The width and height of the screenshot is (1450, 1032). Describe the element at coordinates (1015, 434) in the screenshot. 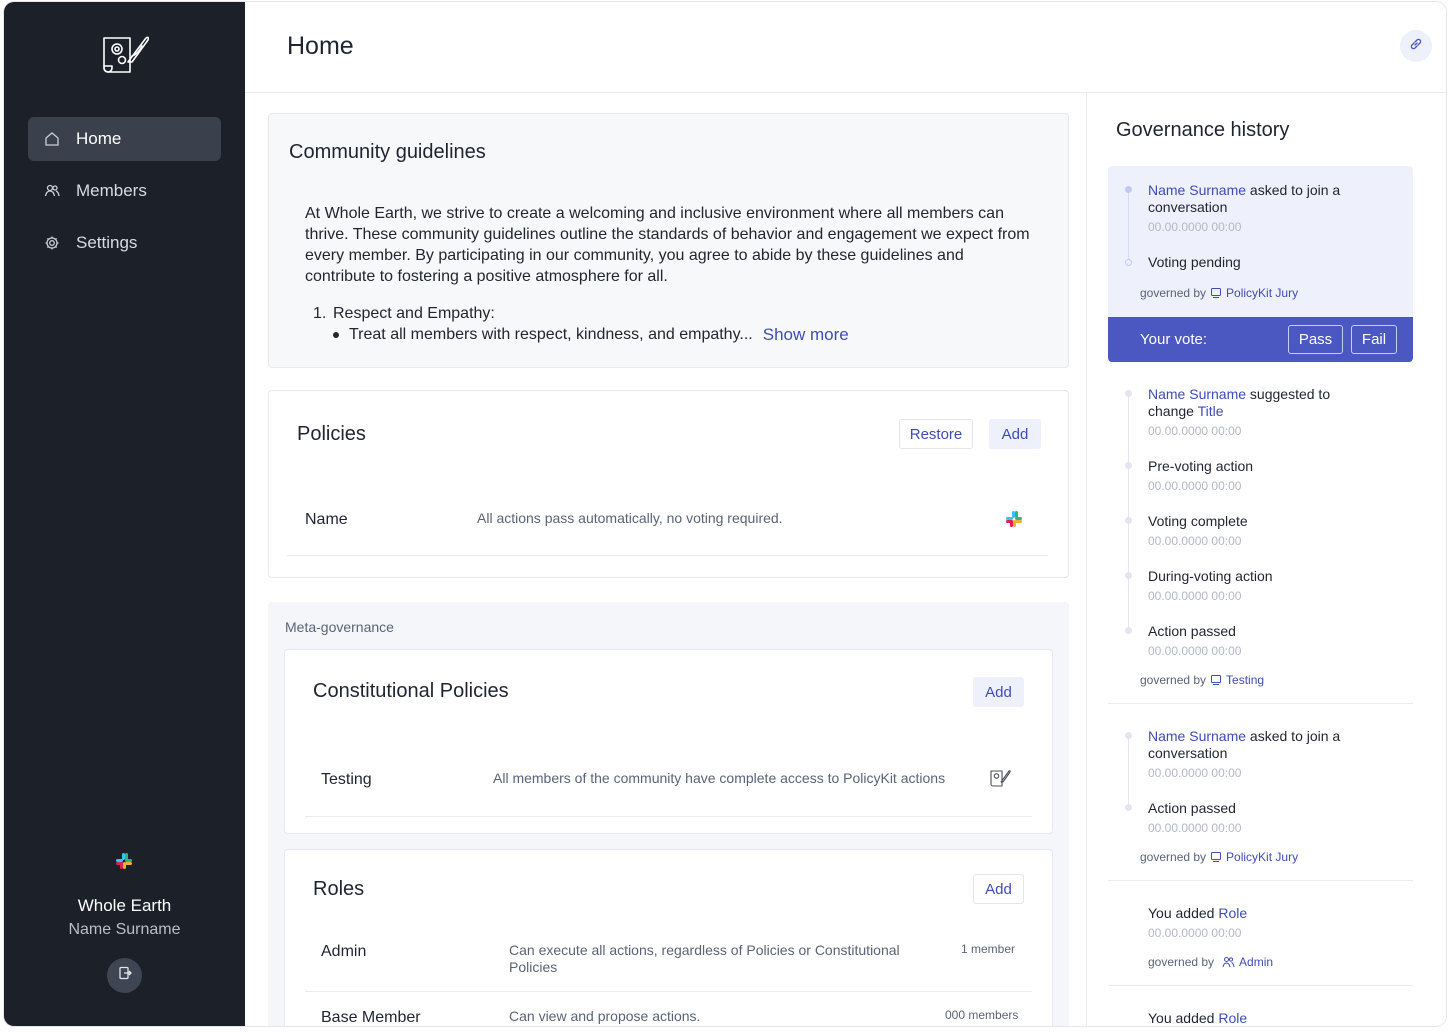

I see `add-policy-button: Add` at that location.